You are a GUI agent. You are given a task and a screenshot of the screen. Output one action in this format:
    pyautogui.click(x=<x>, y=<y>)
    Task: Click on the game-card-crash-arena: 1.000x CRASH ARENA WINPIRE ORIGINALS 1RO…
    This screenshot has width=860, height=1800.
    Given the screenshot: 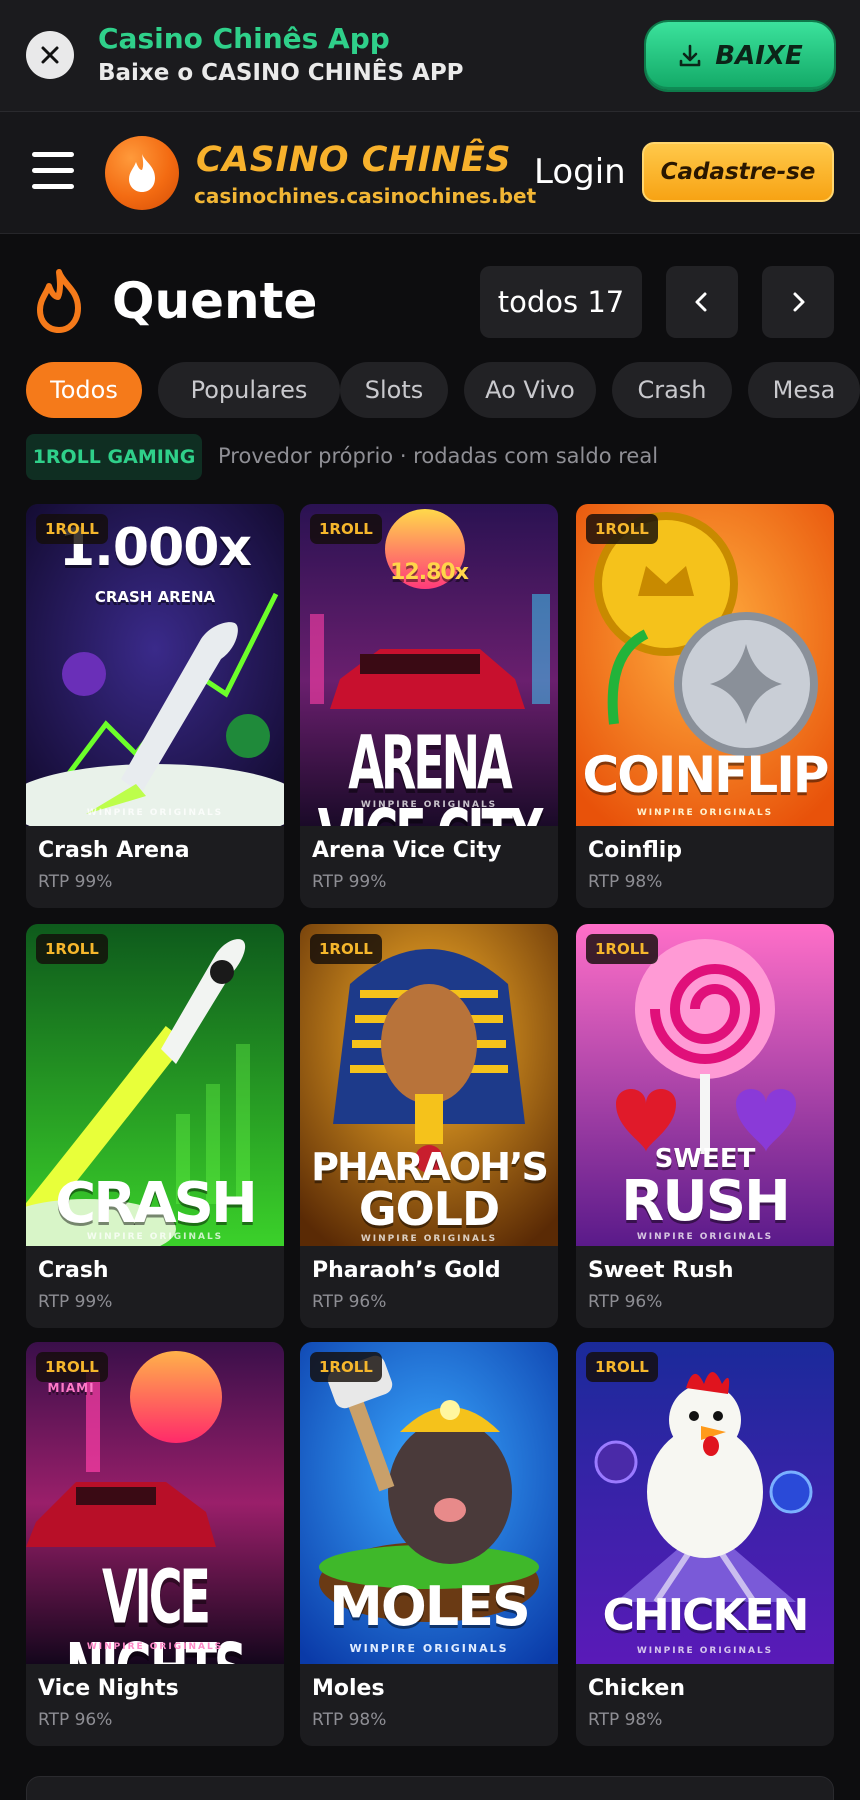 What is the action you would take?
    pyautogui.click(x=155, y=706)
    